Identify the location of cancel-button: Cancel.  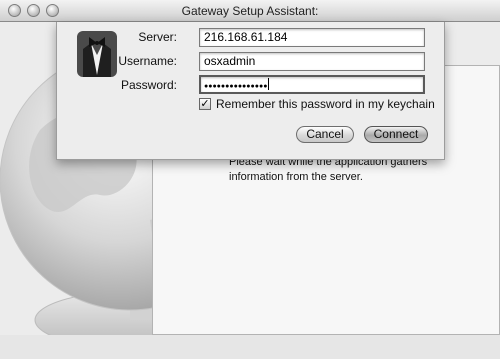
(325, 134).